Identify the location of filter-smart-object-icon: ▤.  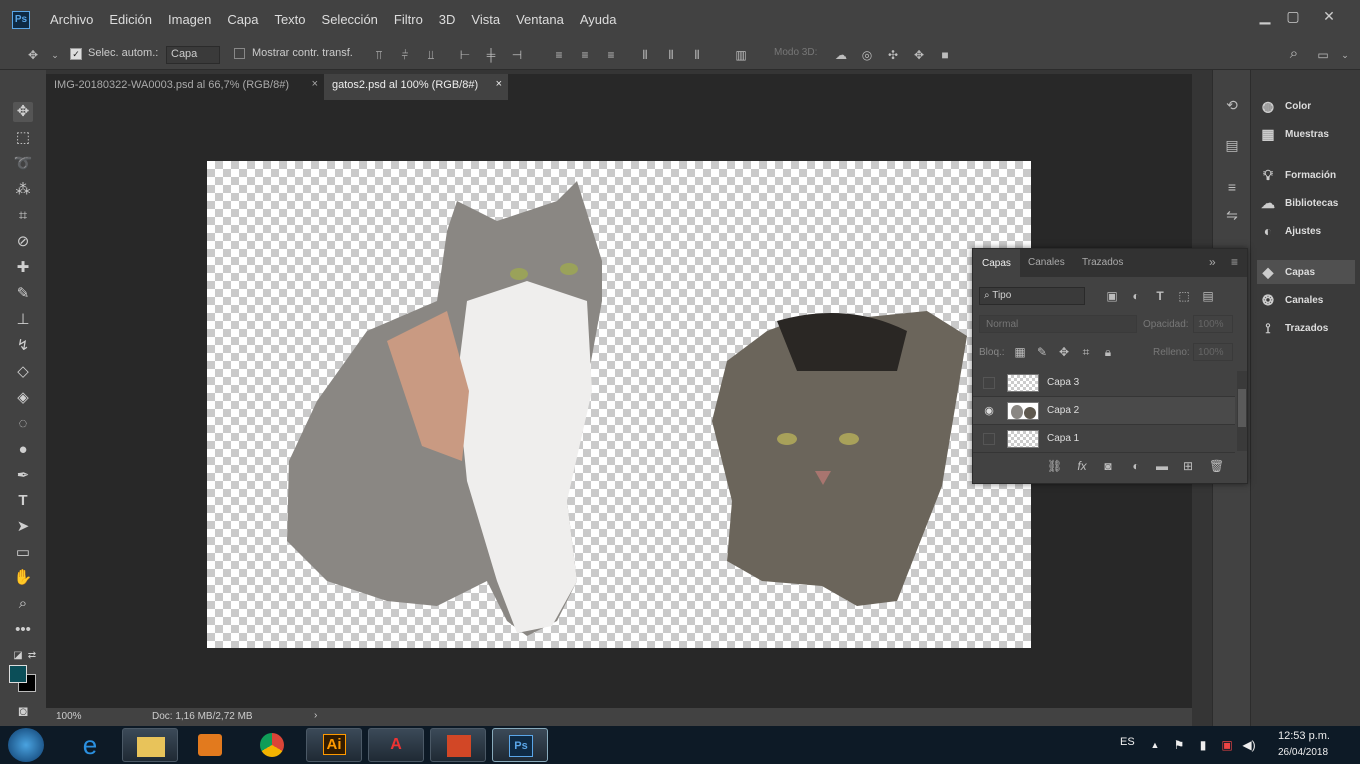
(1208, 296).